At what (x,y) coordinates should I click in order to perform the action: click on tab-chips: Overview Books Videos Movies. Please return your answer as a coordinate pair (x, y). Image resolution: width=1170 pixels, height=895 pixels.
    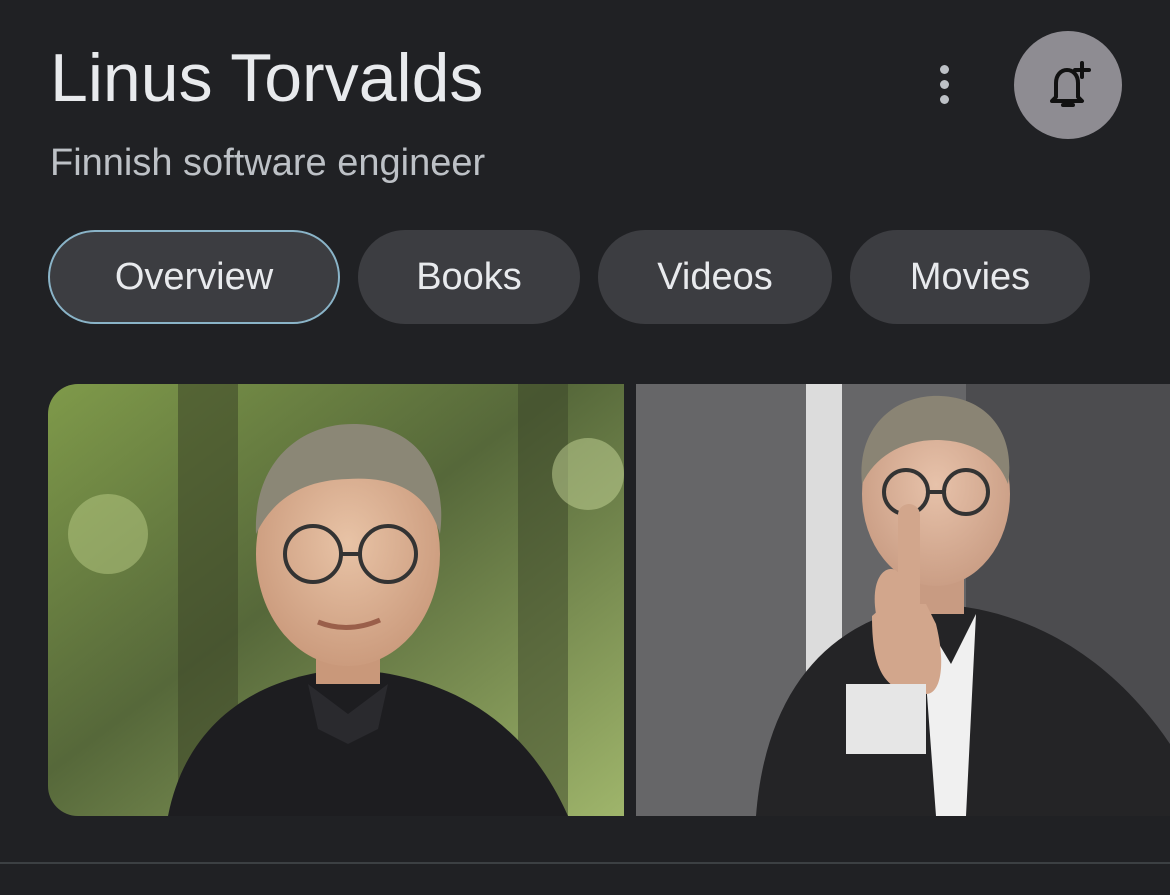
    Looking at the image, I should click on (569, 278).